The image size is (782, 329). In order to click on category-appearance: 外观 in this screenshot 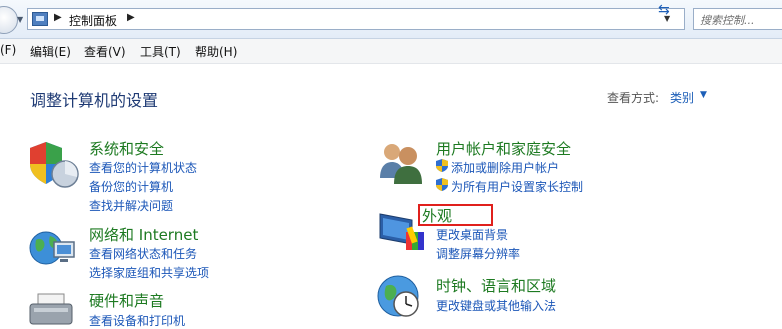, I will do `click(437, 215)`.